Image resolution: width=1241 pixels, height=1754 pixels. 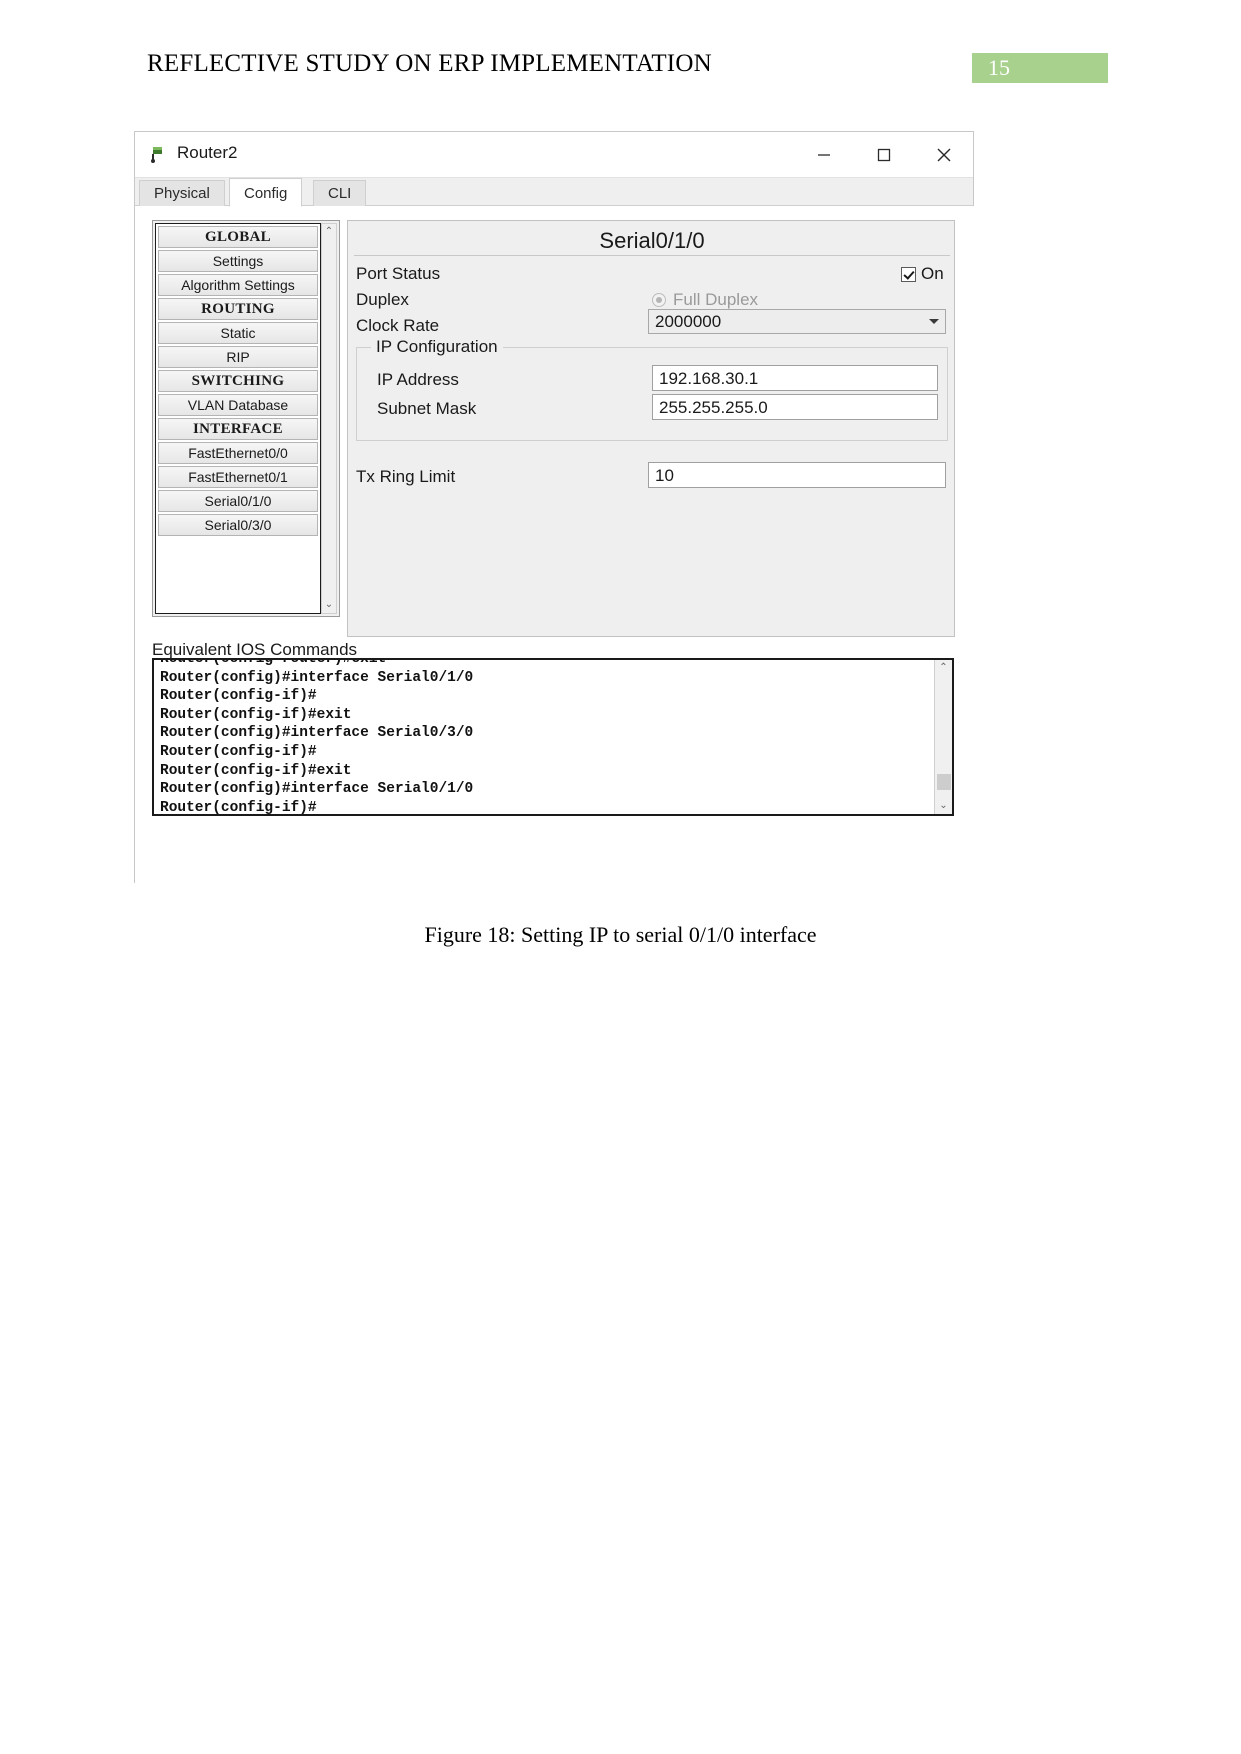 What do you see at coordinates (238, 477) in the screenshot?
I see `sidebar-item-fastethernet0-1: FastEthernet0/1` at bounding box center [238, 477].